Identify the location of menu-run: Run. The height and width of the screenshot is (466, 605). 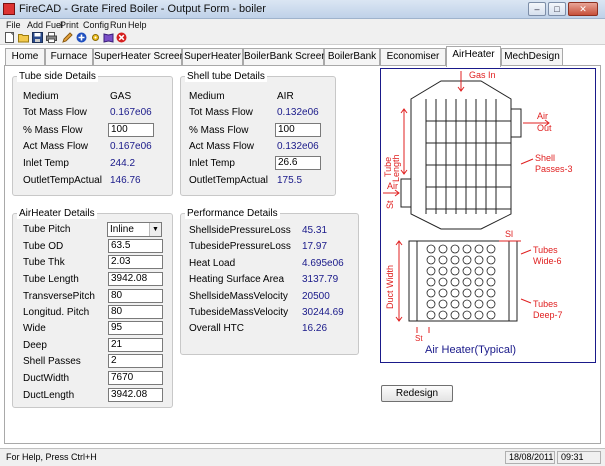
(118, 25).